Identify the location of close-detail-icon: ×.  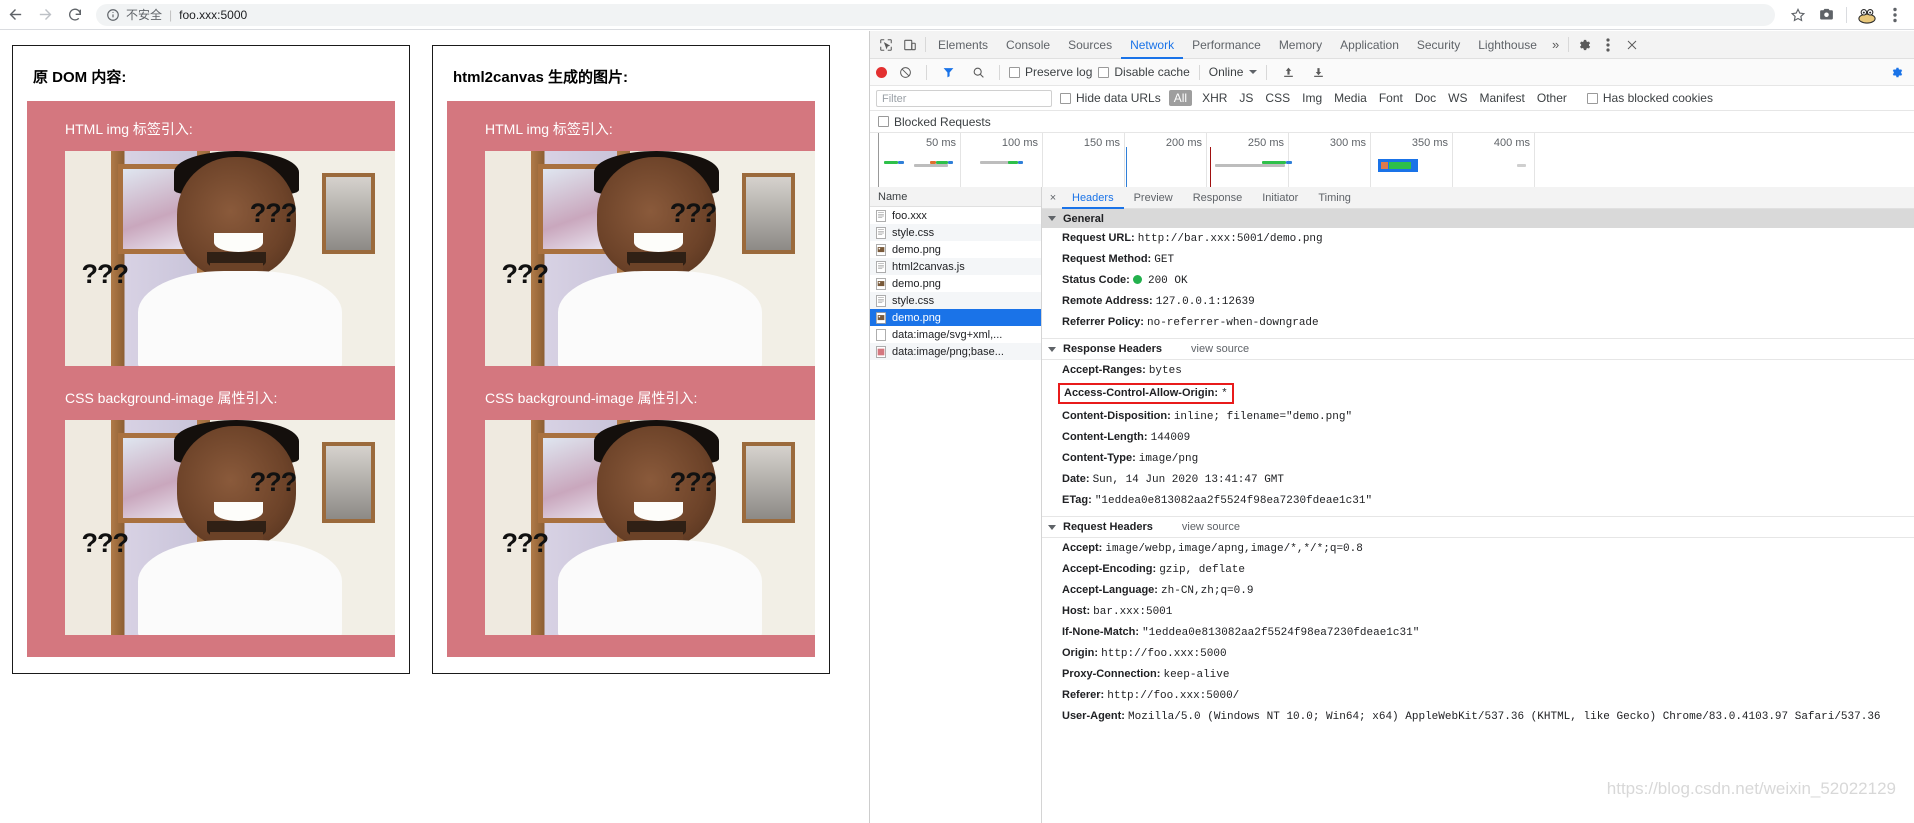
(1053, 198).